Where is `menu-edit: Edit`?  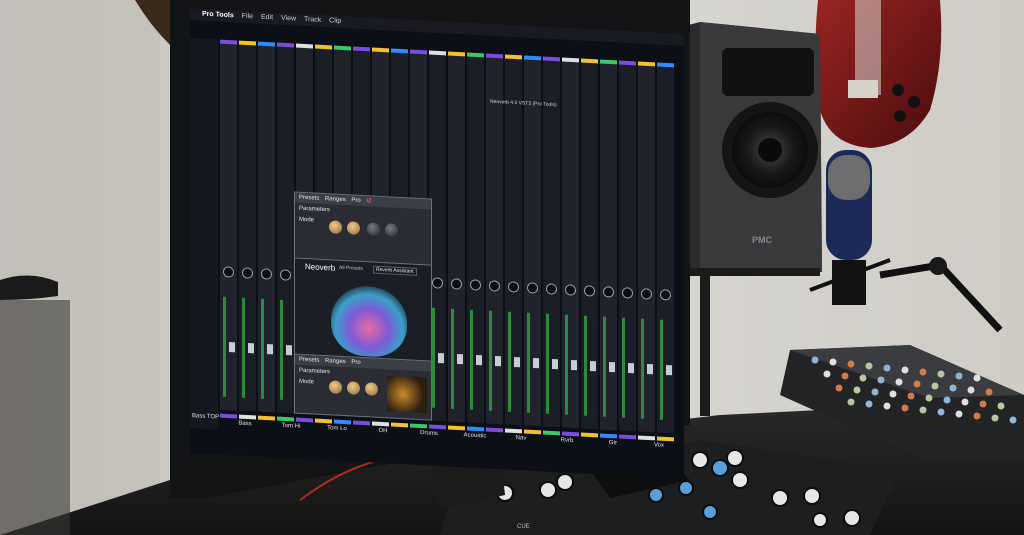
menu-edit: Edit is located at coordinates (267, 18).